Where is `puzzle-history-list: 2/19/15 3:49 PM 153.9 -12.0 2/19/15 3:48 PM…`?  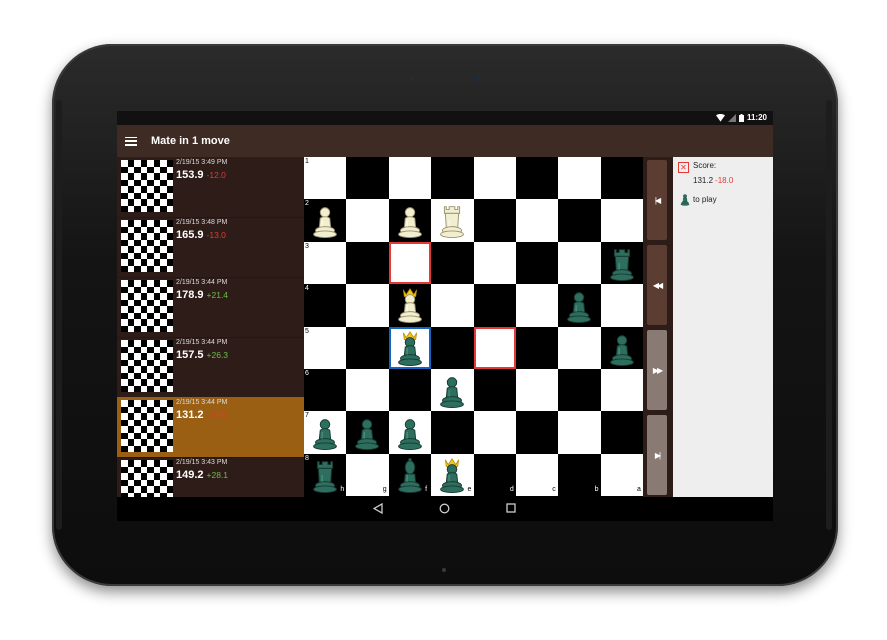
puzzle-history-list: 2/19/15 3:49 PM 153.9 -12.0 2/19/15 3:48 PM… is located at coordinates (210, 327).